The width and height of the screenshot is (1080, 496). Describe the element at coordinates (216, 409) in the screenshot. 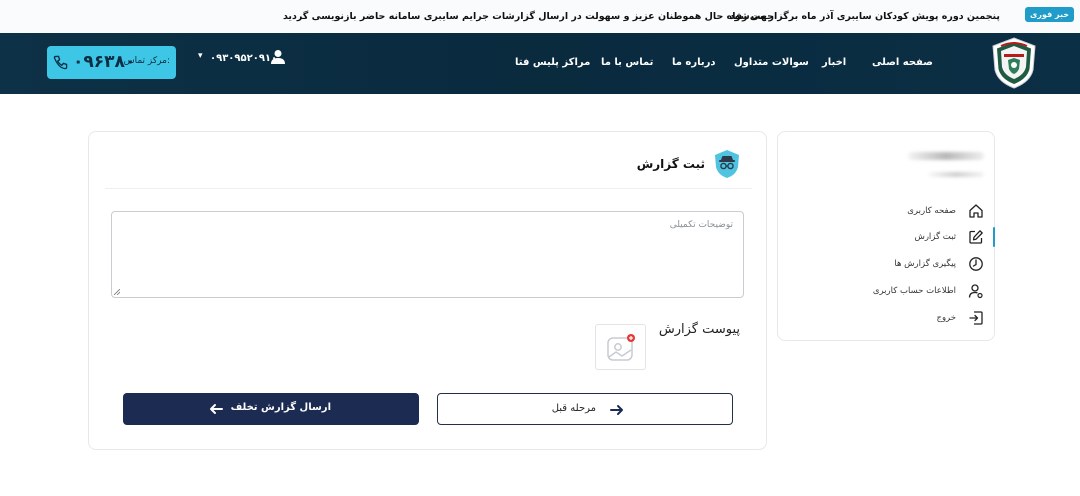

I see `arrow-left-icon` at that location.